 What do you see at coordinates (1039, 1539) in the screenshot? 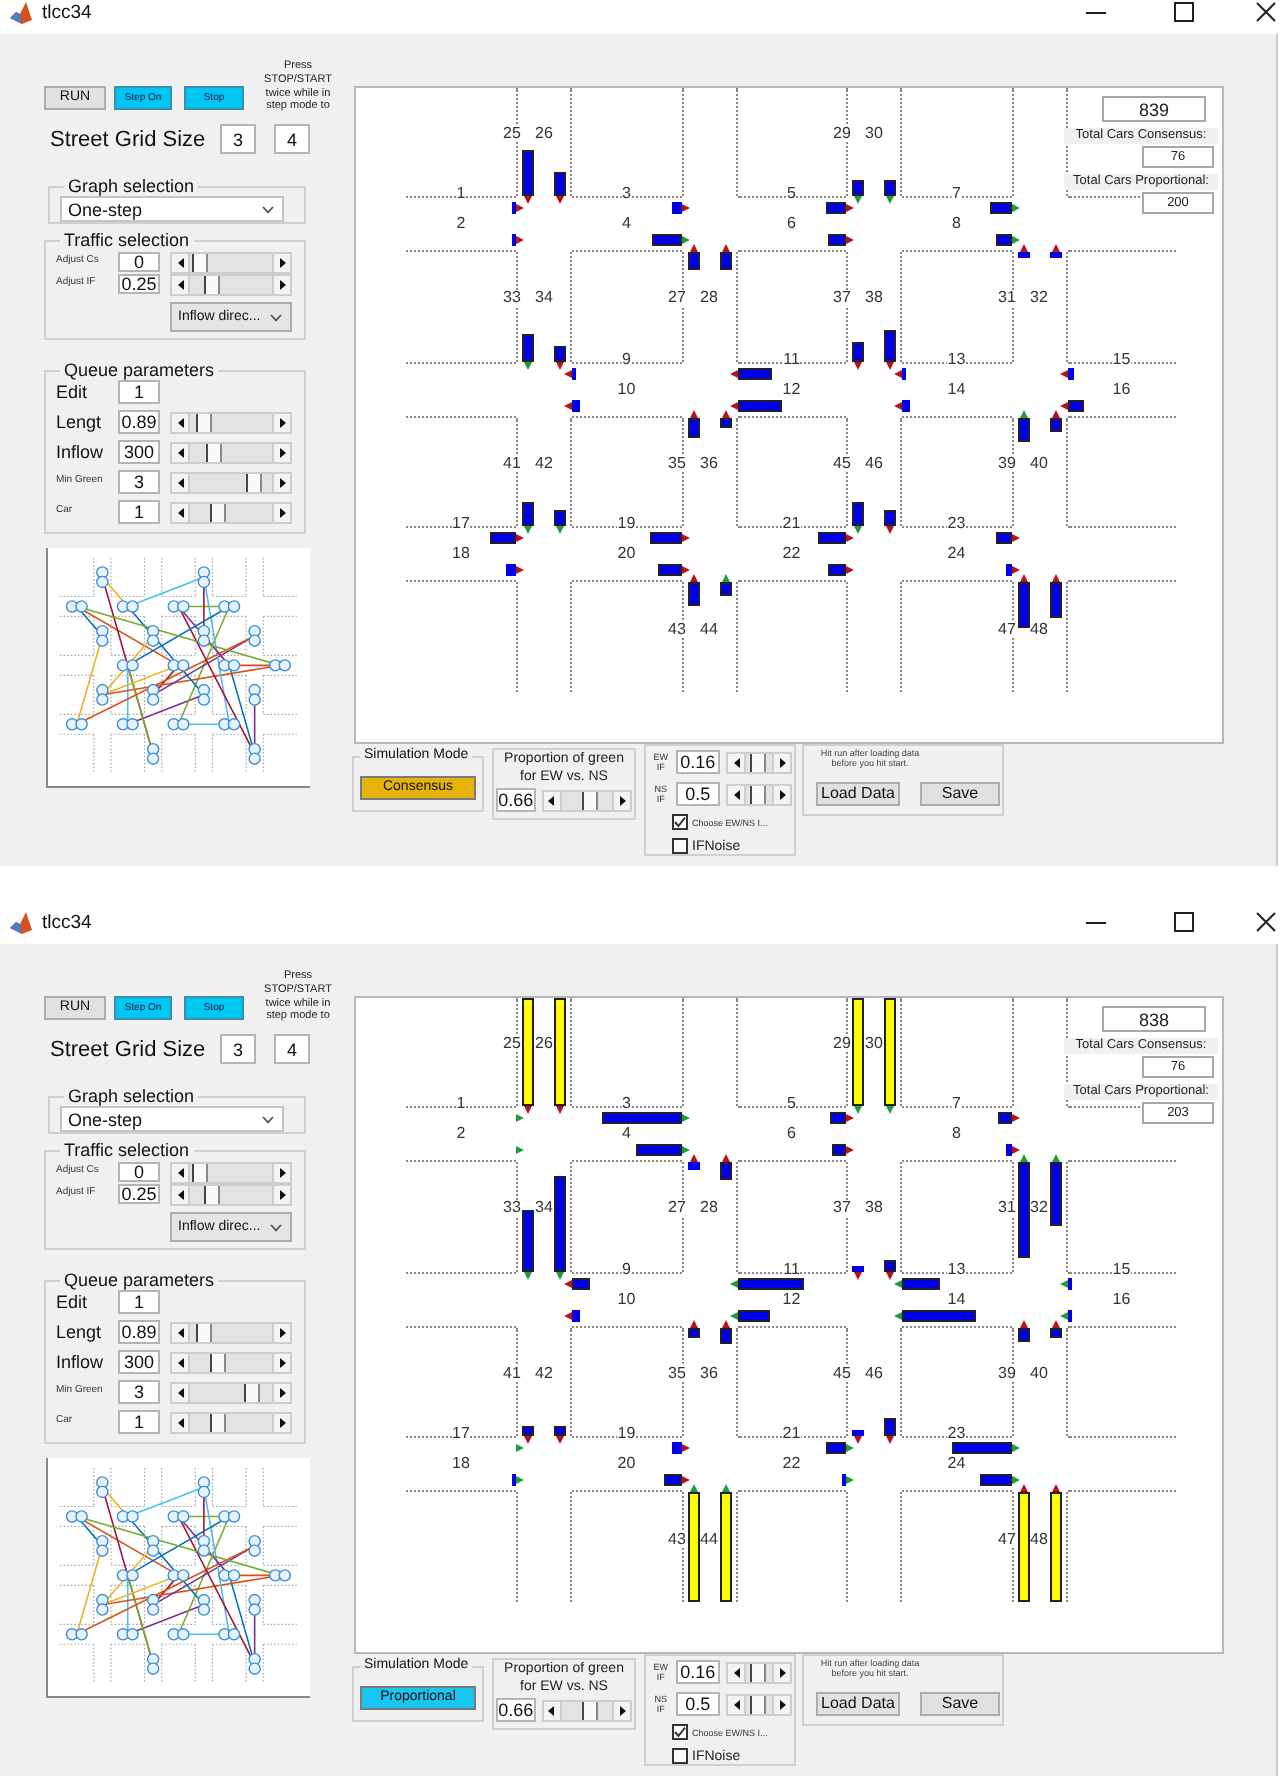
I see `lane-number: 48` at bounding box center [1039, 1539].